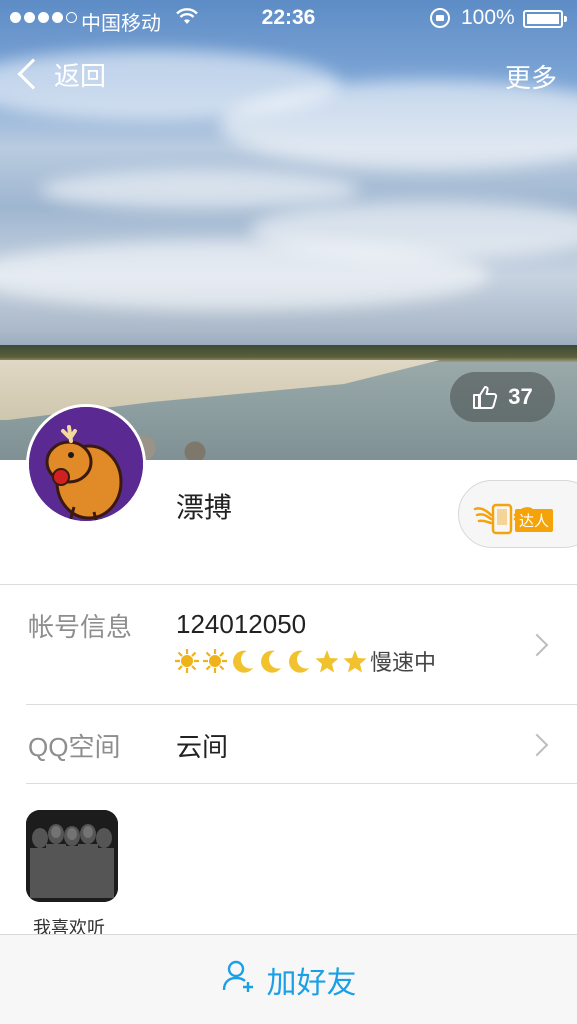  Describe the element at coordinates (33, 74) in the screenshot. I see `chevron-left-icon` at that location.